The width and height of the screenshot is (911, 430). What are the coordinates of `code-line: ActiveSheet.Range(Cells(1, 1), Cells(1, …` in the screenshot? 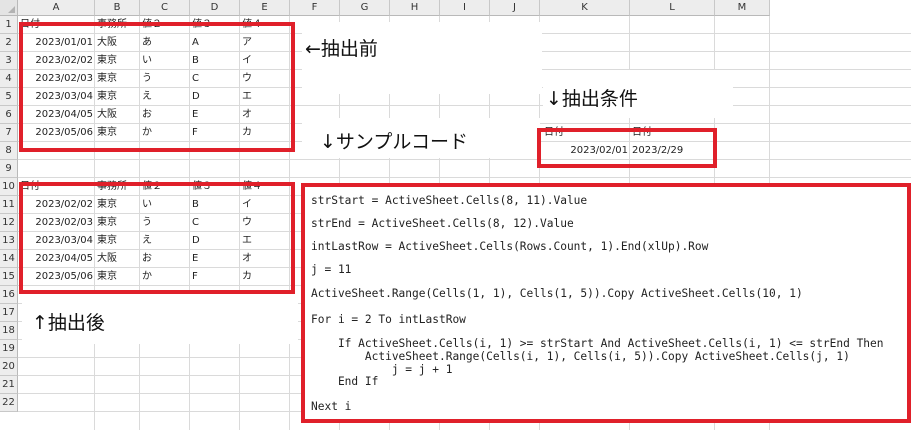 It's located at (557, 293).